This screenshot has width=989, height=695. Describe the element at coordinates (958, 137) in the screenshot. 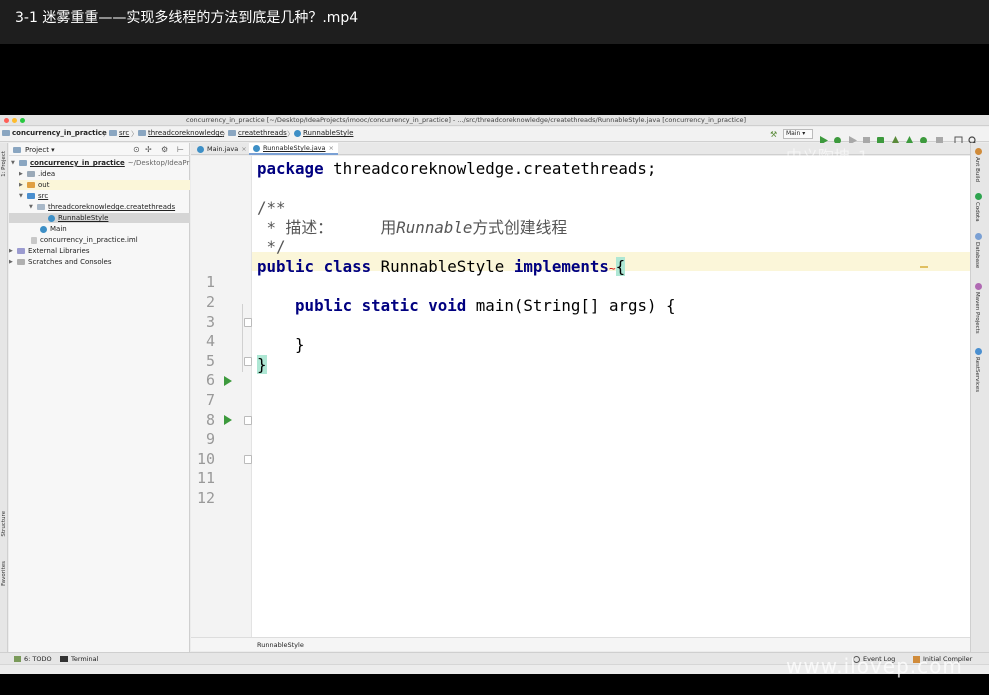

I see `structure-icon` at that location.